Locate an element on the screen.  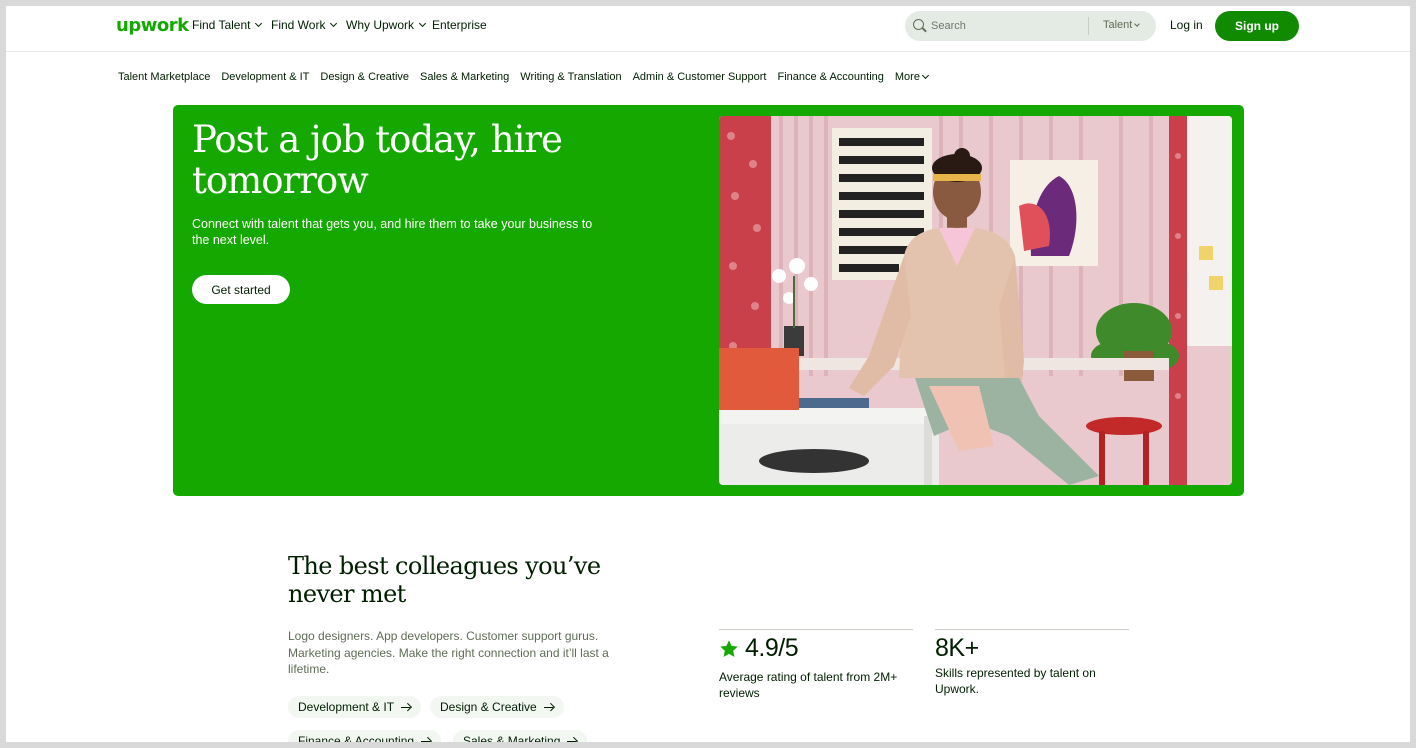
nav-why-upwork: Why Upwork is located at coordinates (386, 25).